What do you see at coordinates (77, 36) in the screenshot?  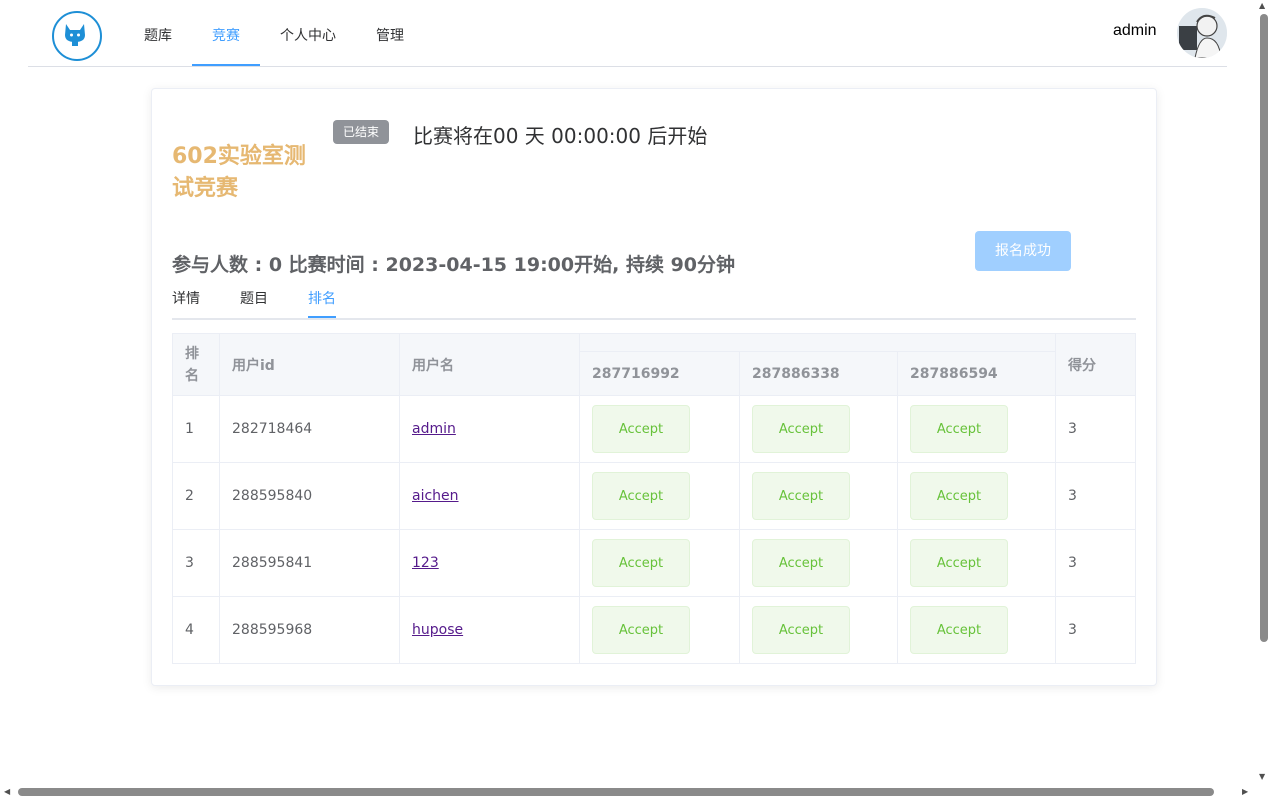 I see `github-cat-icon` at bounding box center [77, 36].